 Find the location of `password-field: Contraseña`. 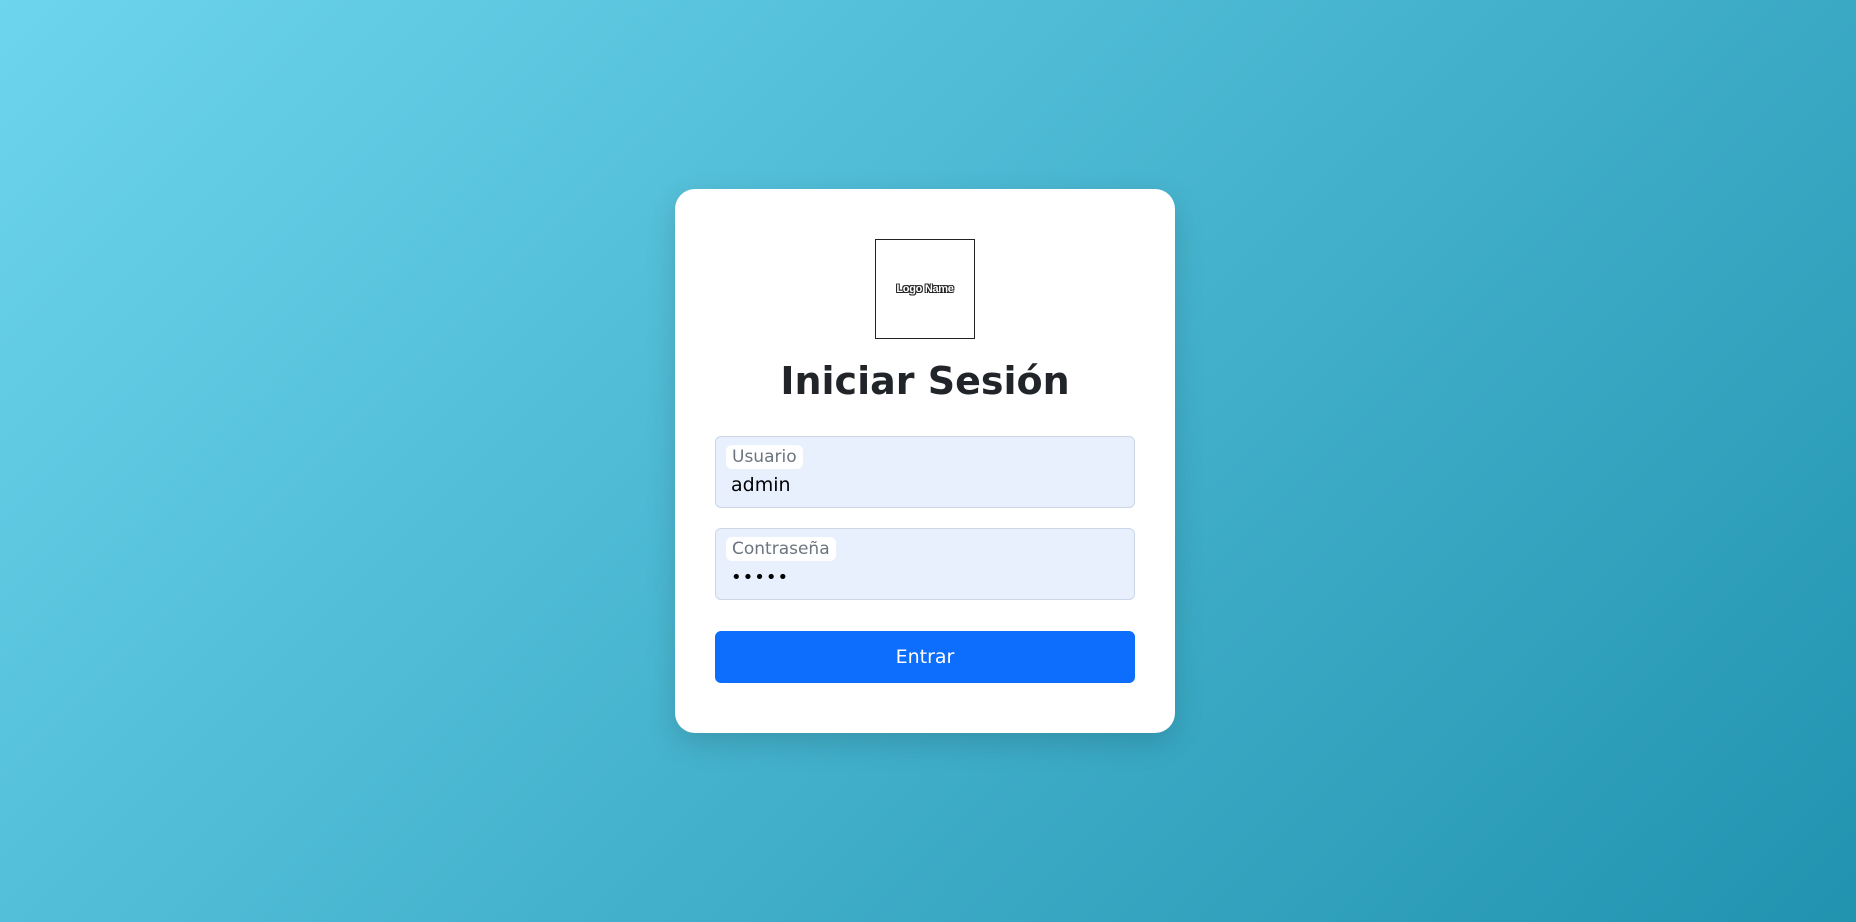

password-field: Contraseña is located at coordinates (925, 564).